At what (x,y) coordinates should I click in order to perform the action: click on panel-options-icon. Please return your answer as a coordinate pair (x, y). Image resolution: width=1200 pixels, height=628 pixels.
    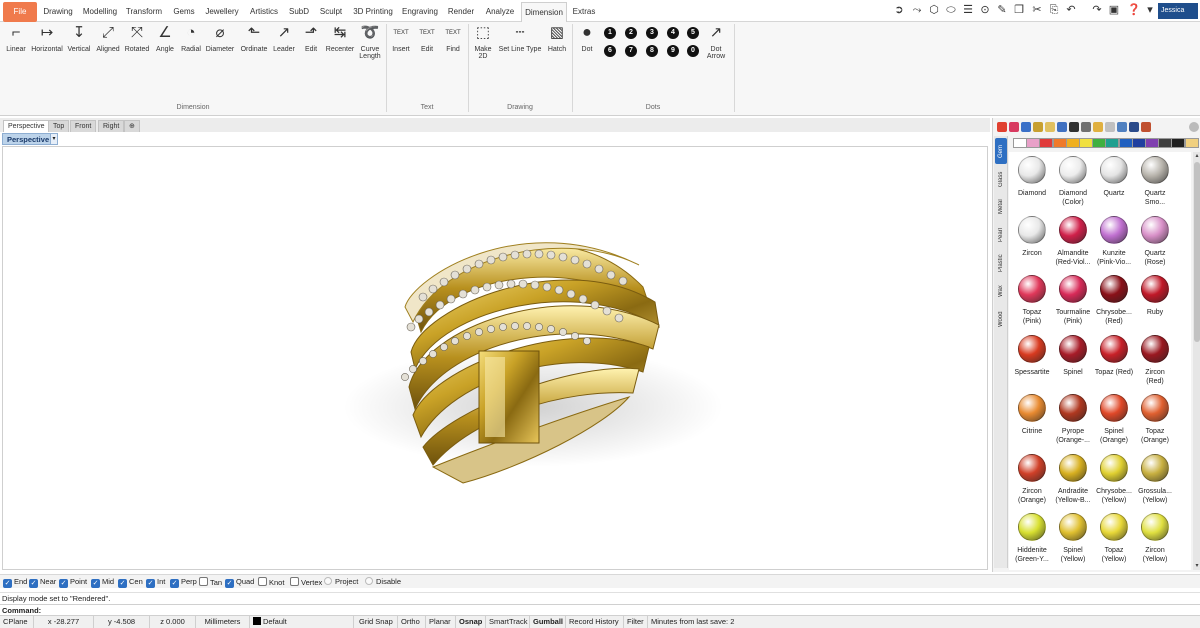
    Looking at the image, I should click on (1194, 127).